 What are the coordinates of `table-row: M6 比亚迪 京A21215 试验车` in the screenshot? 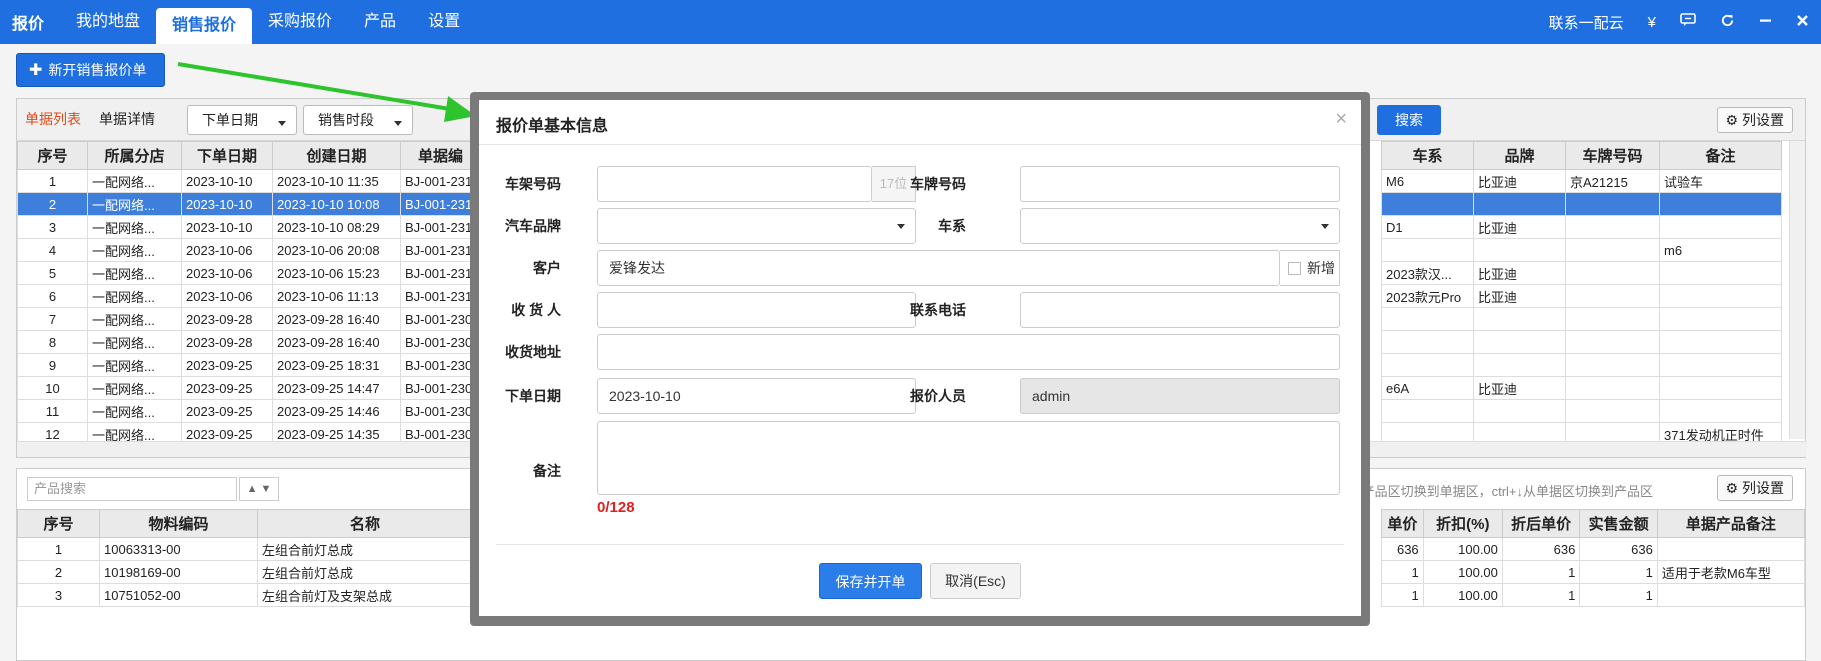 It's located at (1581, 181).